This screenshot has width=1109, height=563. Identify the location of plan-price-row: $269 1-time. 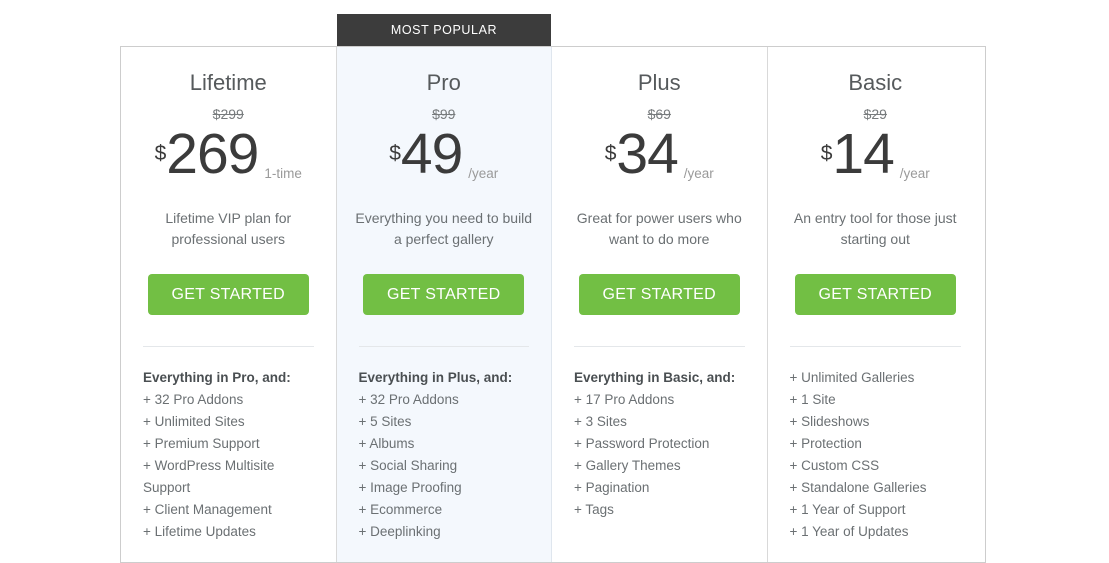
(228, 155).